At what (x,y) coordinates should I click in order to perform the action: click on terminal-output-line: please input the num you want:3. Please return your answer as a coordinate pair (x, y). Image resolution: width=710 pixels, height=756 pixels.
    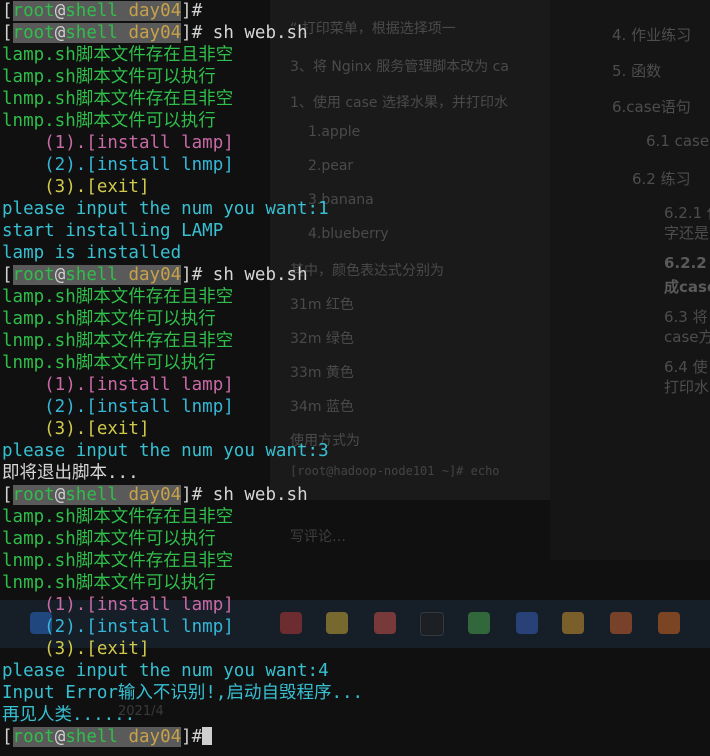
    Looking at the image, I should click on (356, 451).